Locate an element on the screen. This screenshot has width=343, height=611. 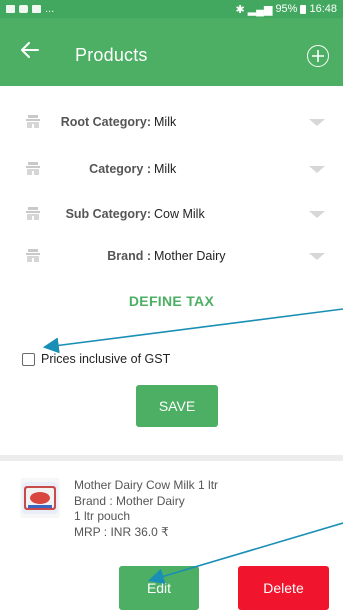
message-icon is located at coordinates (23, 9).